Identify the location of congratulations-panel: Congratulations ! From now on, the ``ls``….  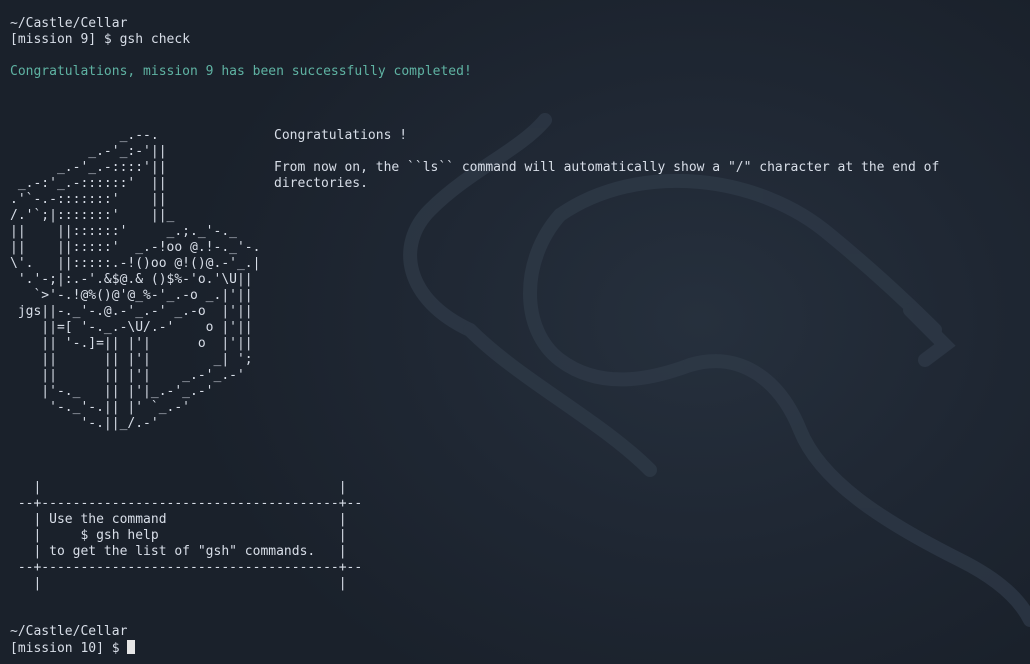
(634, 160).